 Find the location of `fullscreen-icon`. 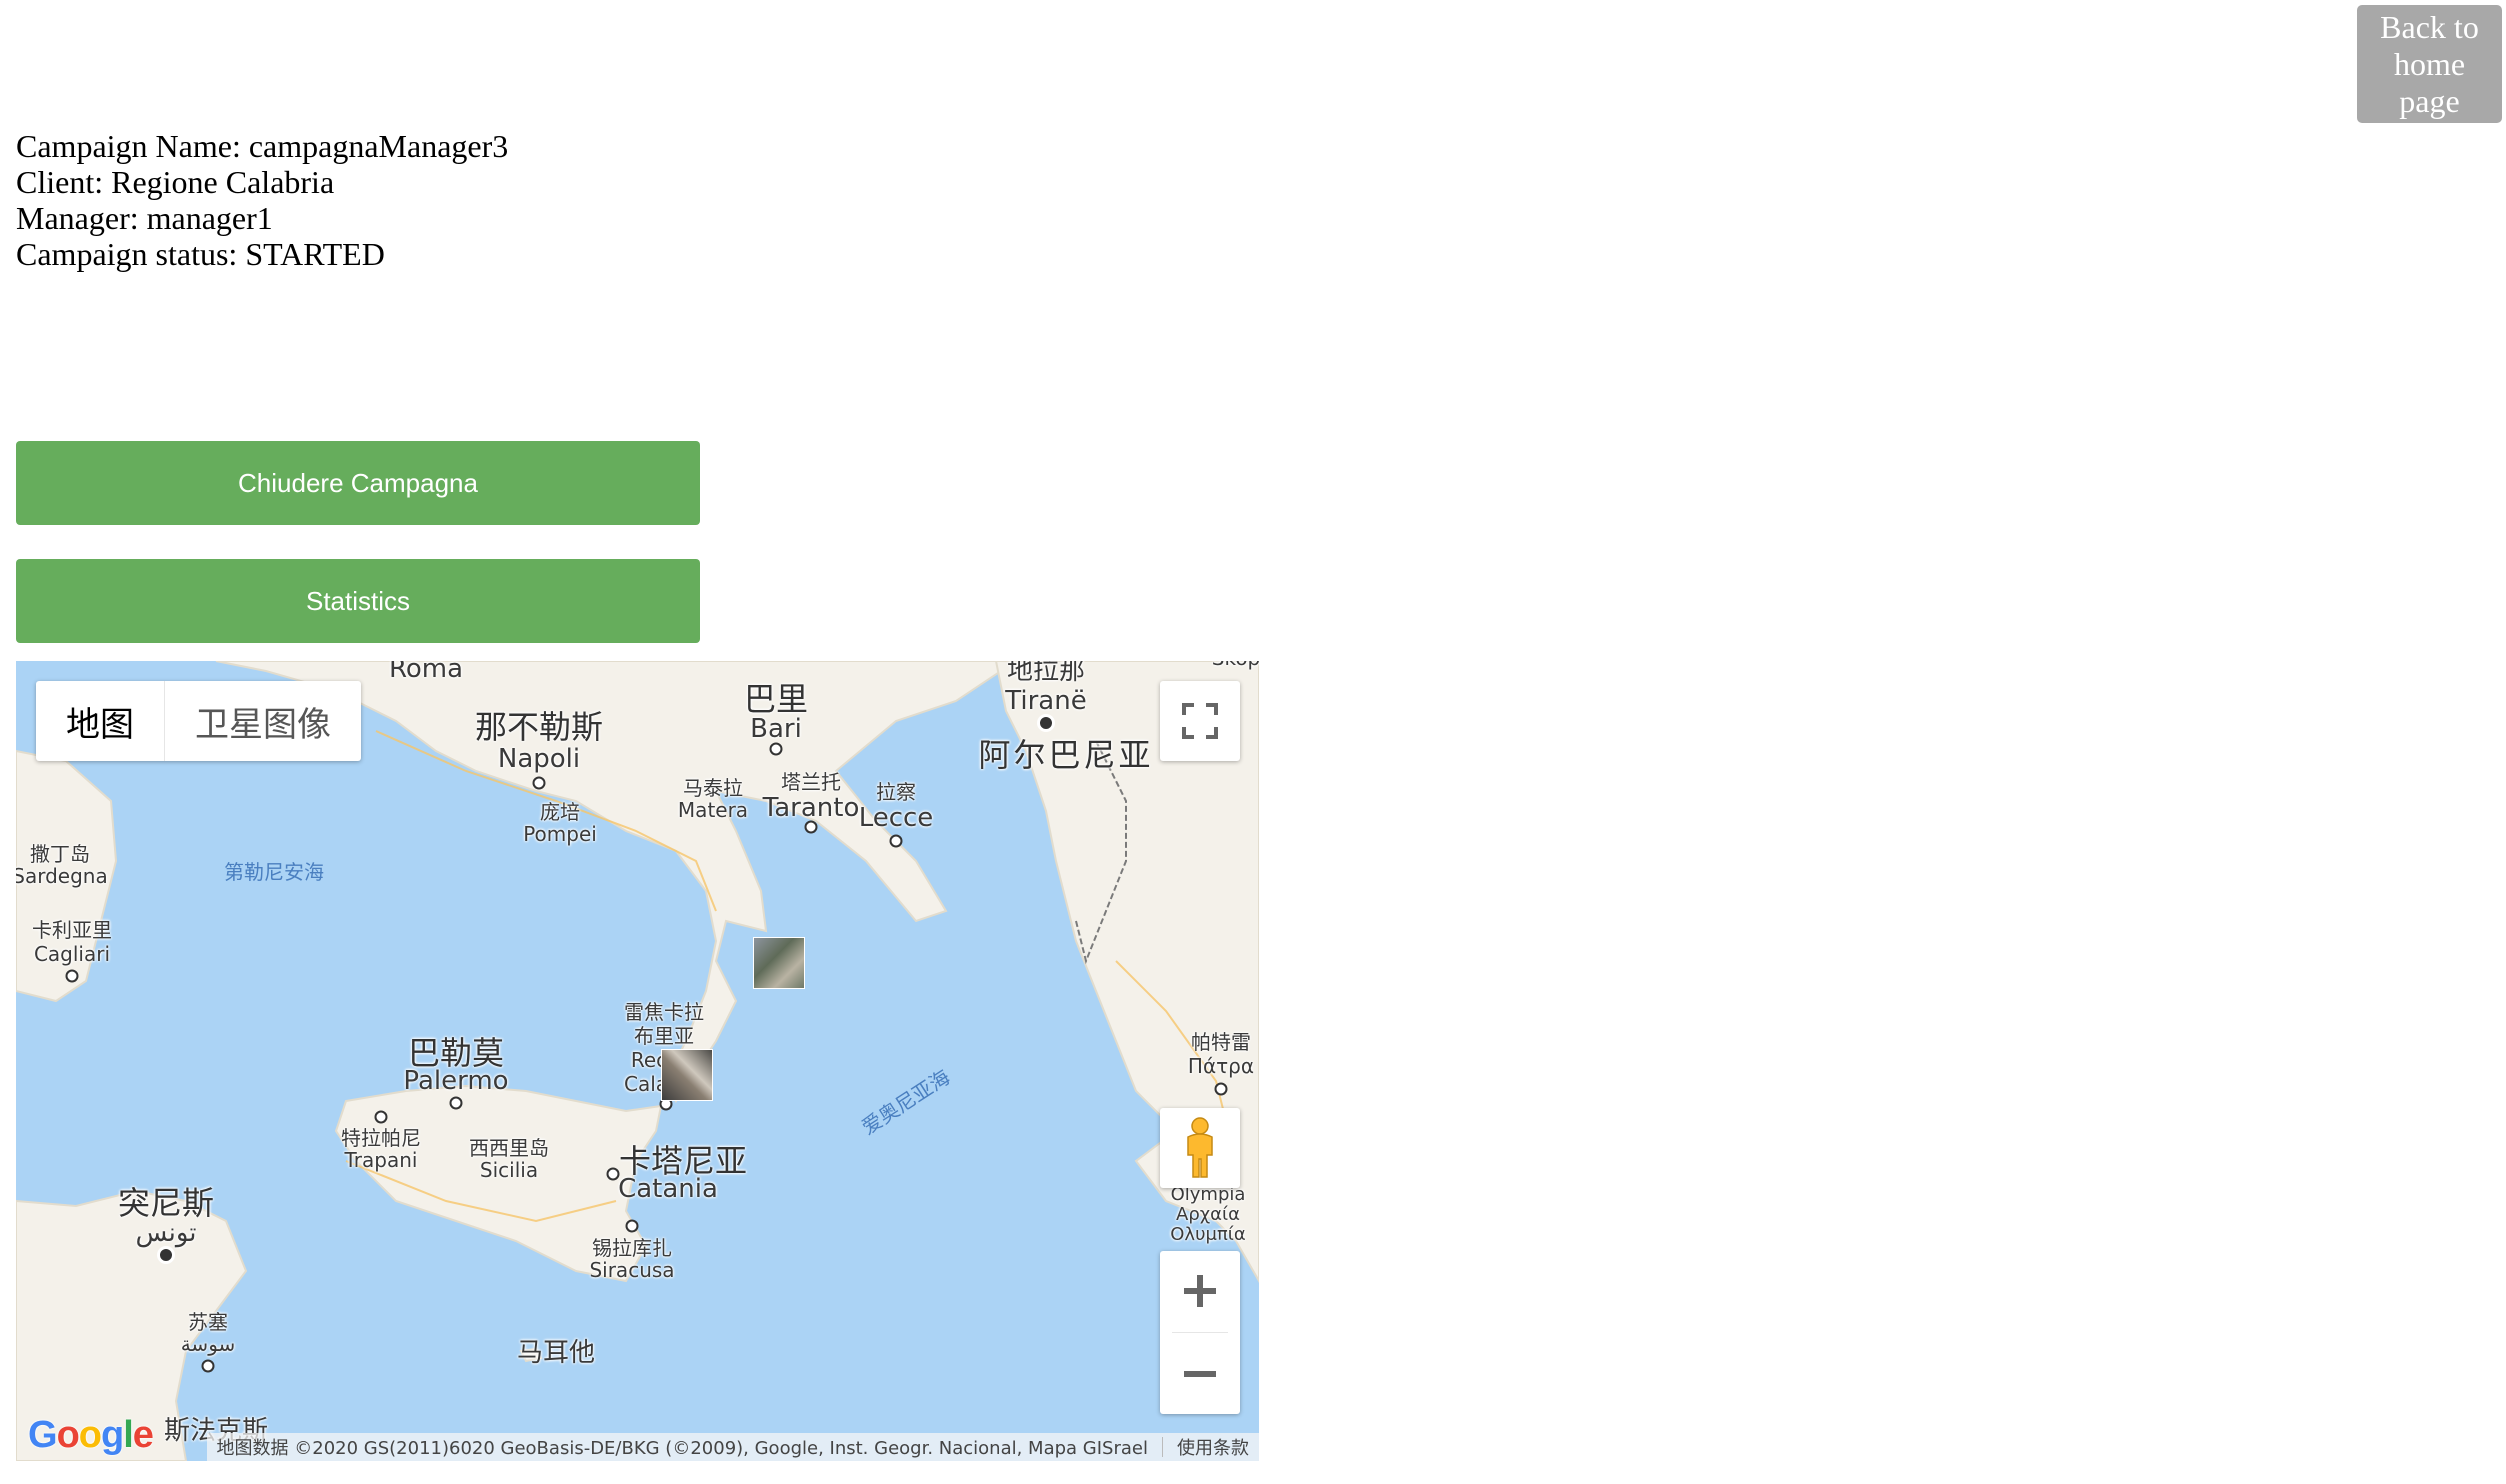

fullscreen-icon is located at coordinates (1200, 721).